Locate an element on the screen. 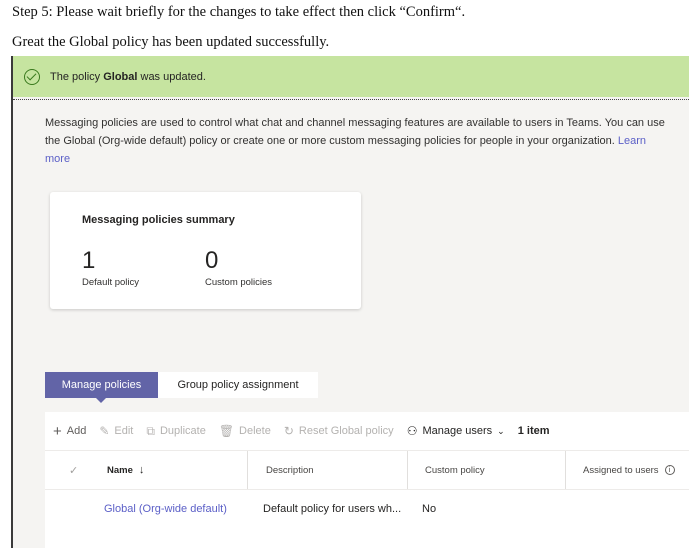 The width and height of the screenshot is (700, 555). custom-policy-label: Custom policies is located at coordinates (239, 282).